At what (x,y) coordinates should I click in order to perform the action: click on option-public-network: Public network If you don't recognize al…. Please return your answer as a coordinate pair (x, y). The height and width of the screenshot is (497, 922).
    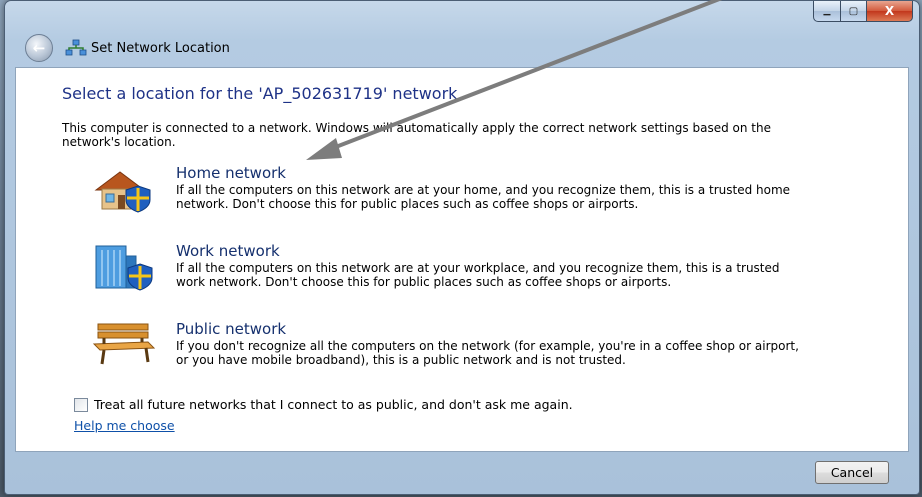
    Looking at the image, I should click on (450, 355).